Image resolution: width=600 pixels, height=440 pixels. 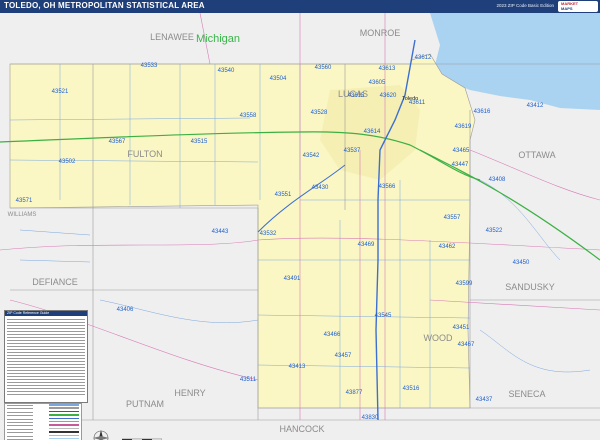 I want to click on zip-label-43430: 43430, so click(x=320, y=188).